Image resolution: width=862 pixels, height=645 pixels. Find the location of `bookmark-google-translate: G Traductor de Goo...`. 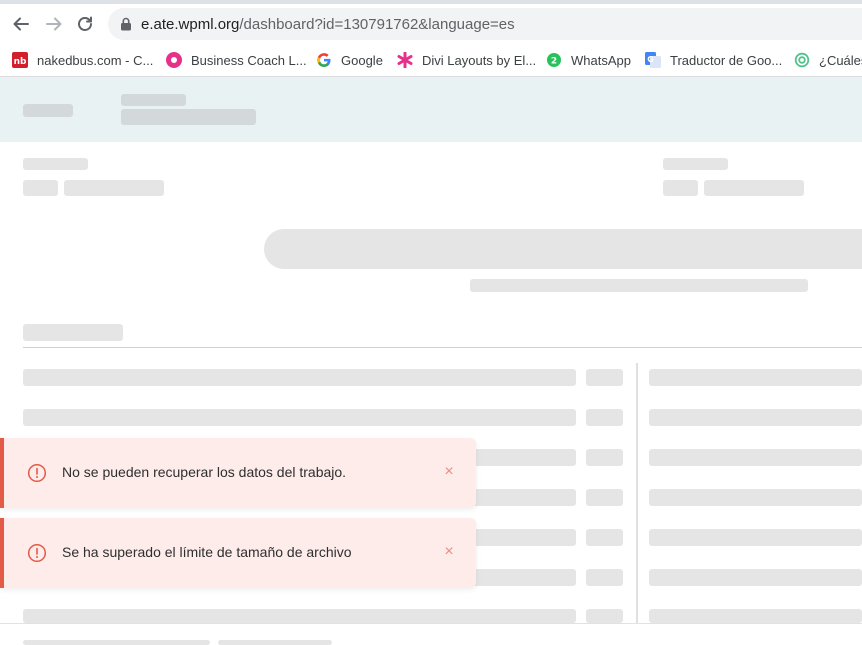

bookmark-google-translate: G Traductor de Goo... is located at coordinates (713, 60).